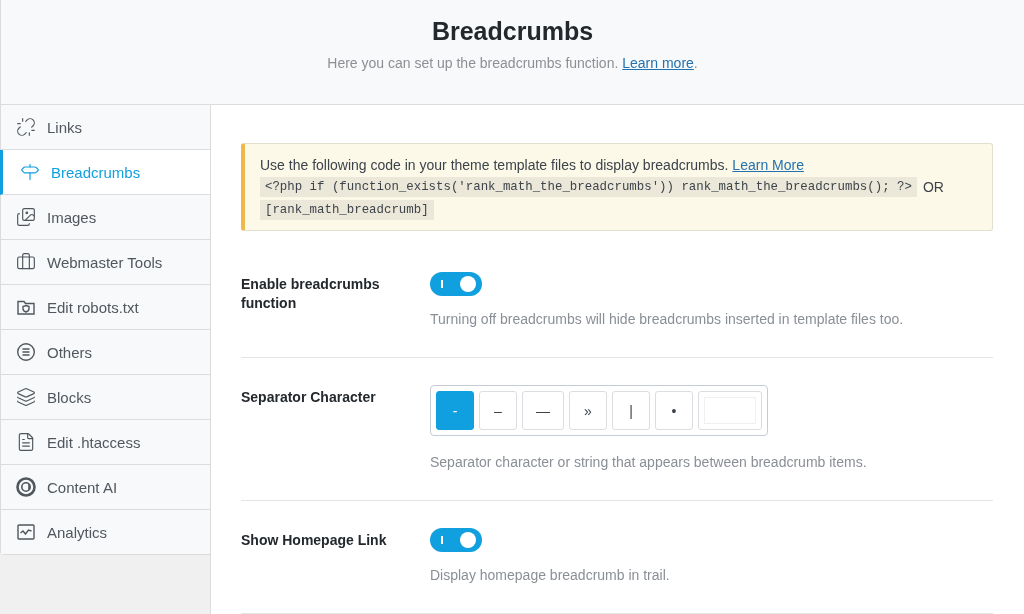 The height and width of the screenshot is (614, 1024). Describe the element at coordinates (311, 294) in the screenshot. I see `setting-label: Enable breadcrumbs function` at that location.